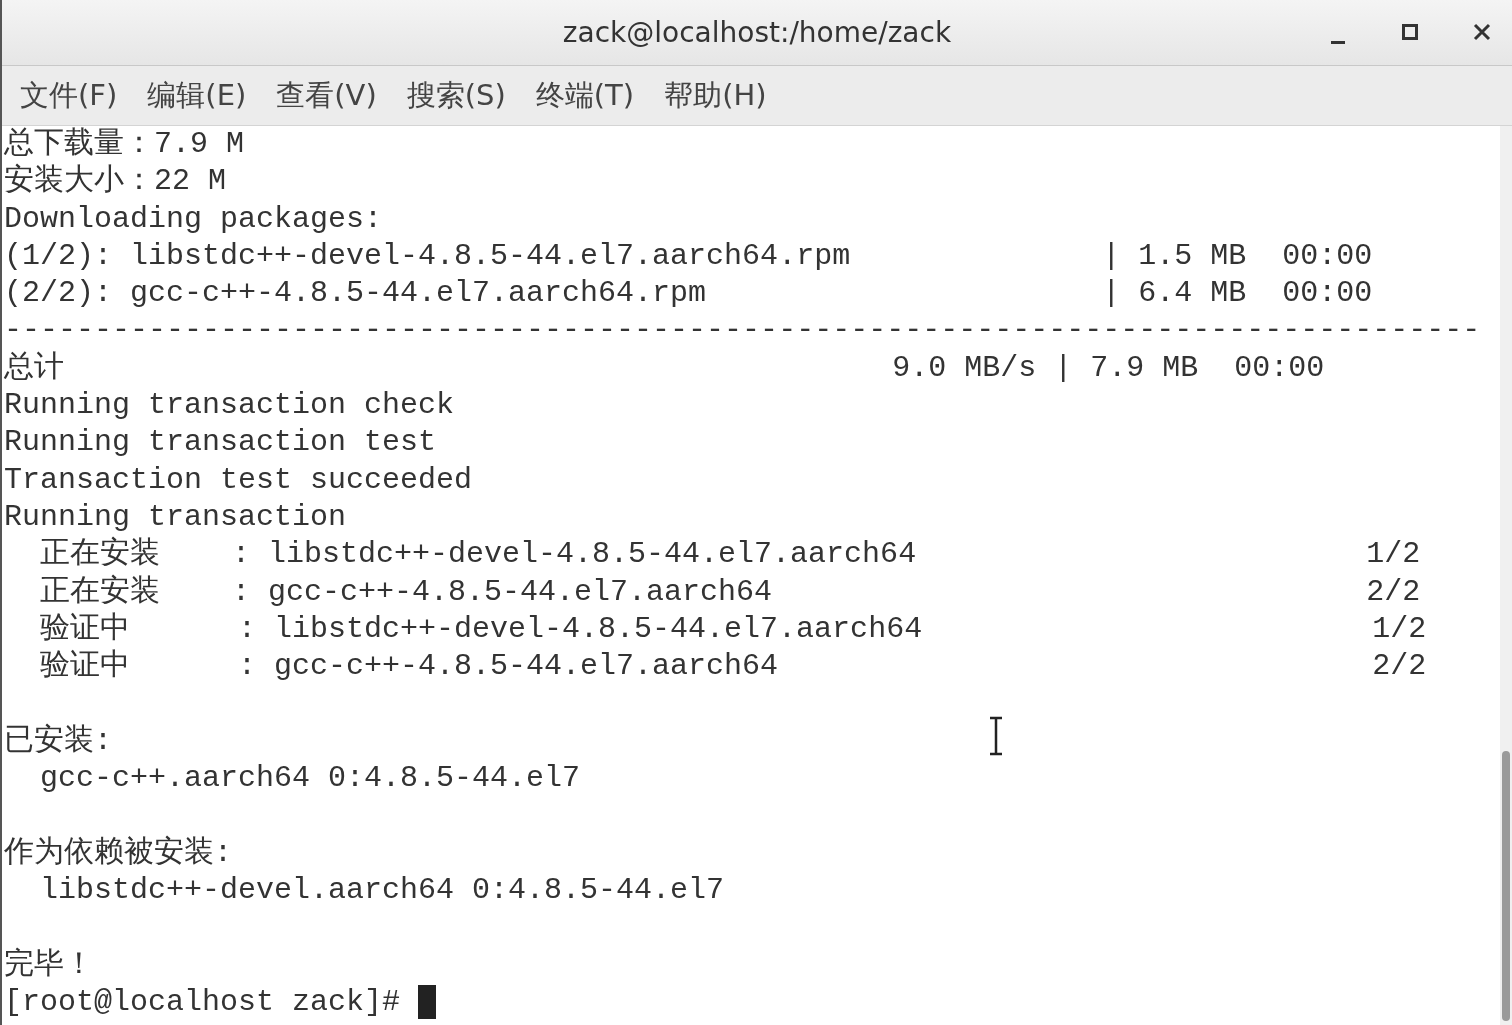  What do you see at coordinates (49, 964) in the screenshot?
I see `terminal-line: 完毕！` at bounding box center [49, 964].